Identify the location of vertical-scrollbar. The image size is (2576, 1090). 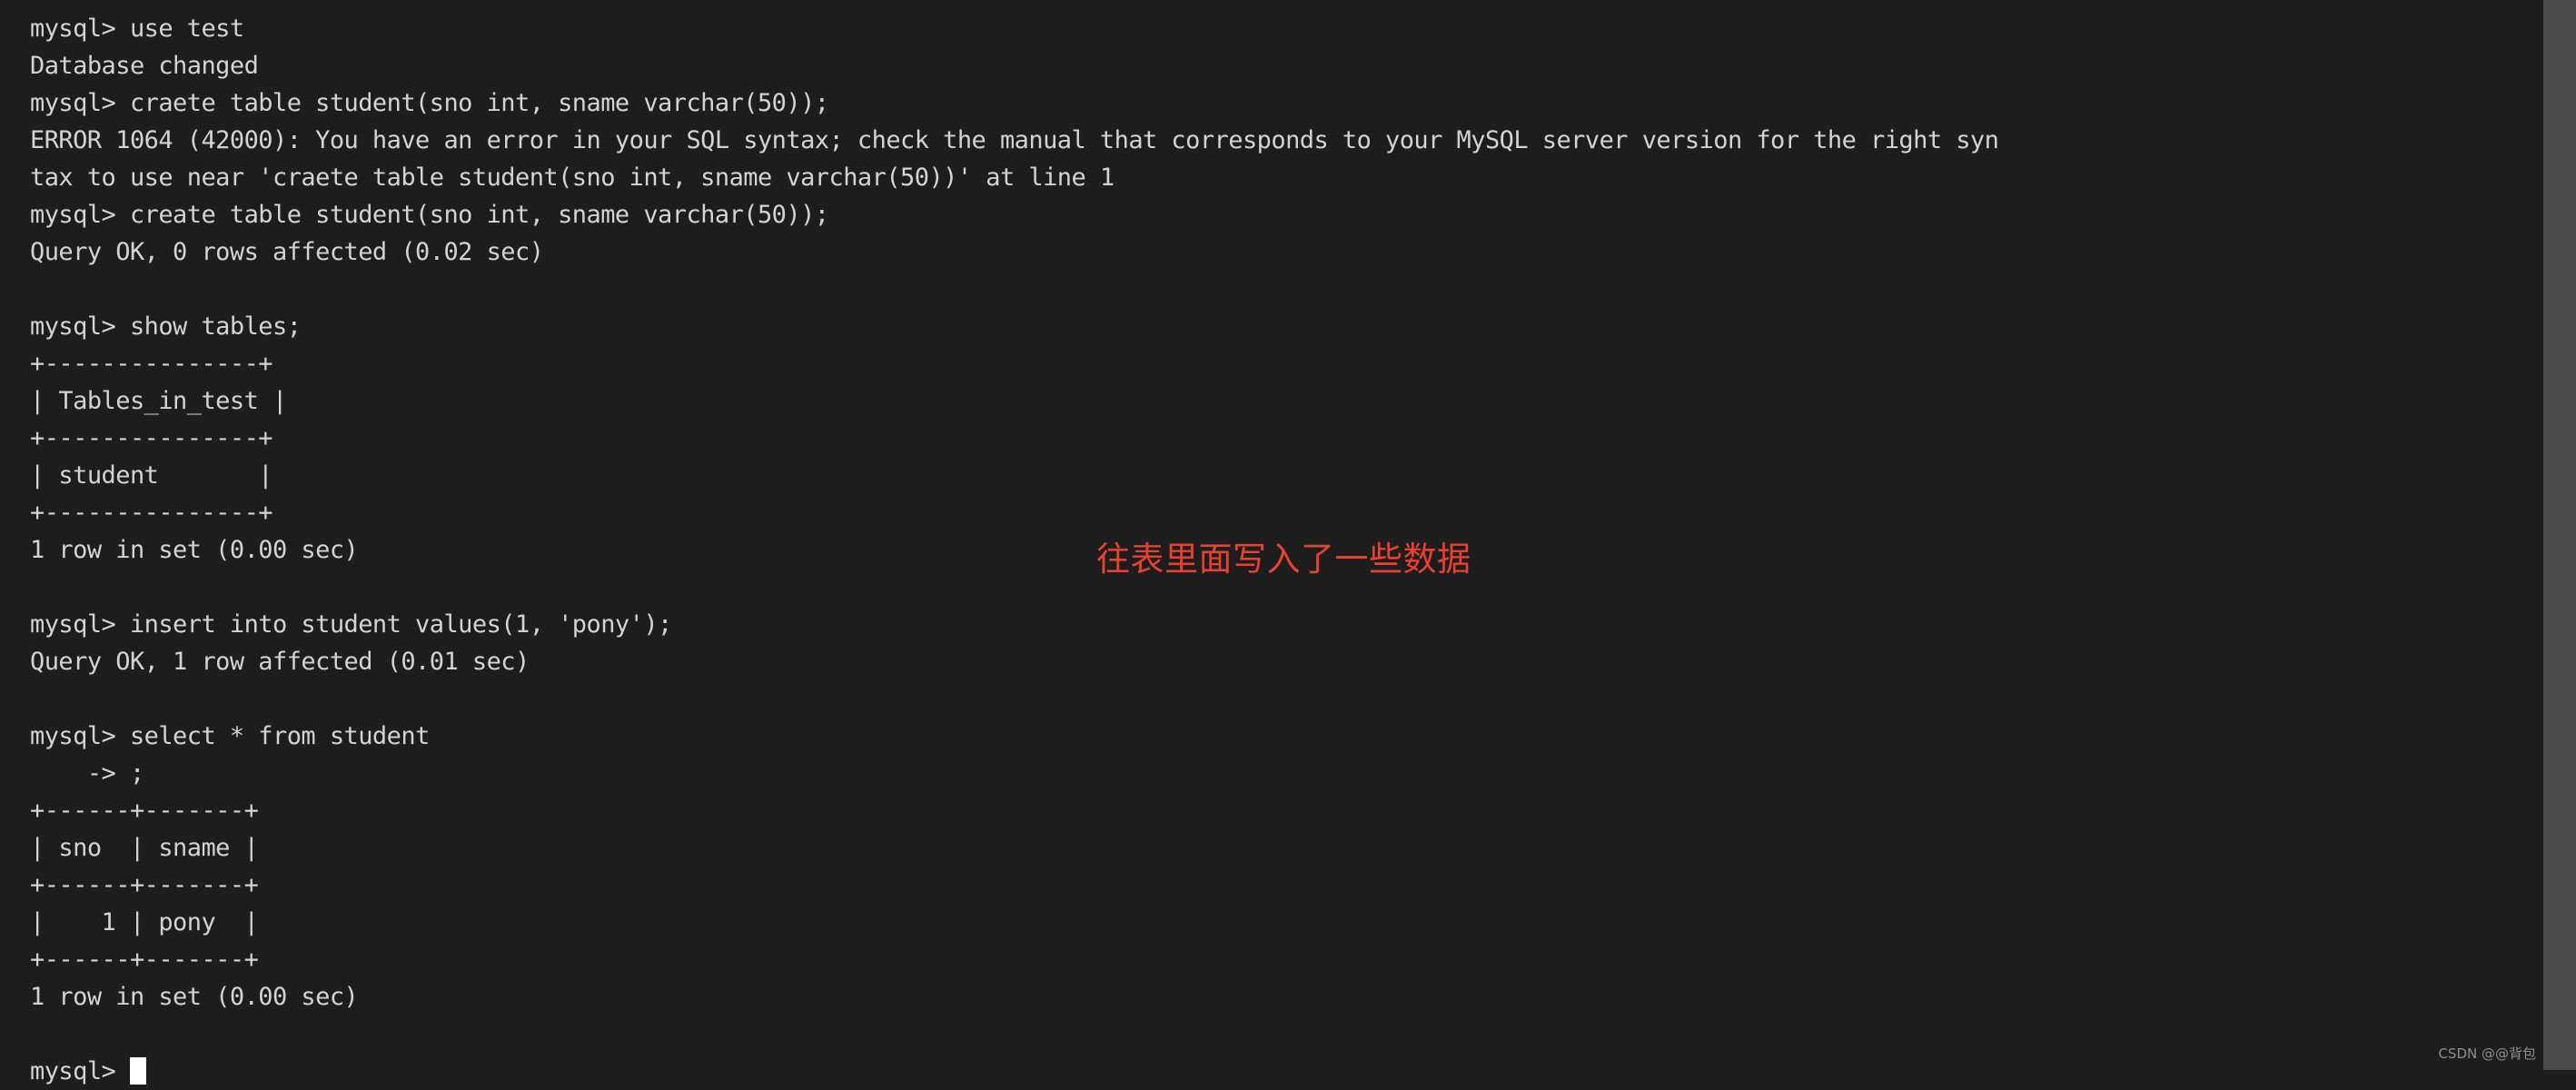
(2559, 535).